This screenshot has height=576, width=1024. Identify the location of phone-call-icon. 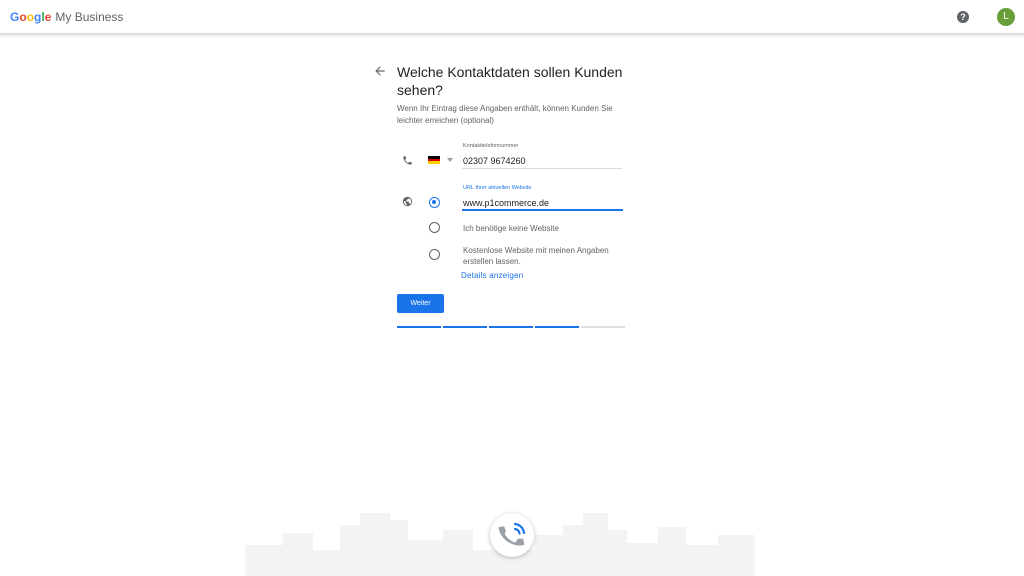
(512, 534).